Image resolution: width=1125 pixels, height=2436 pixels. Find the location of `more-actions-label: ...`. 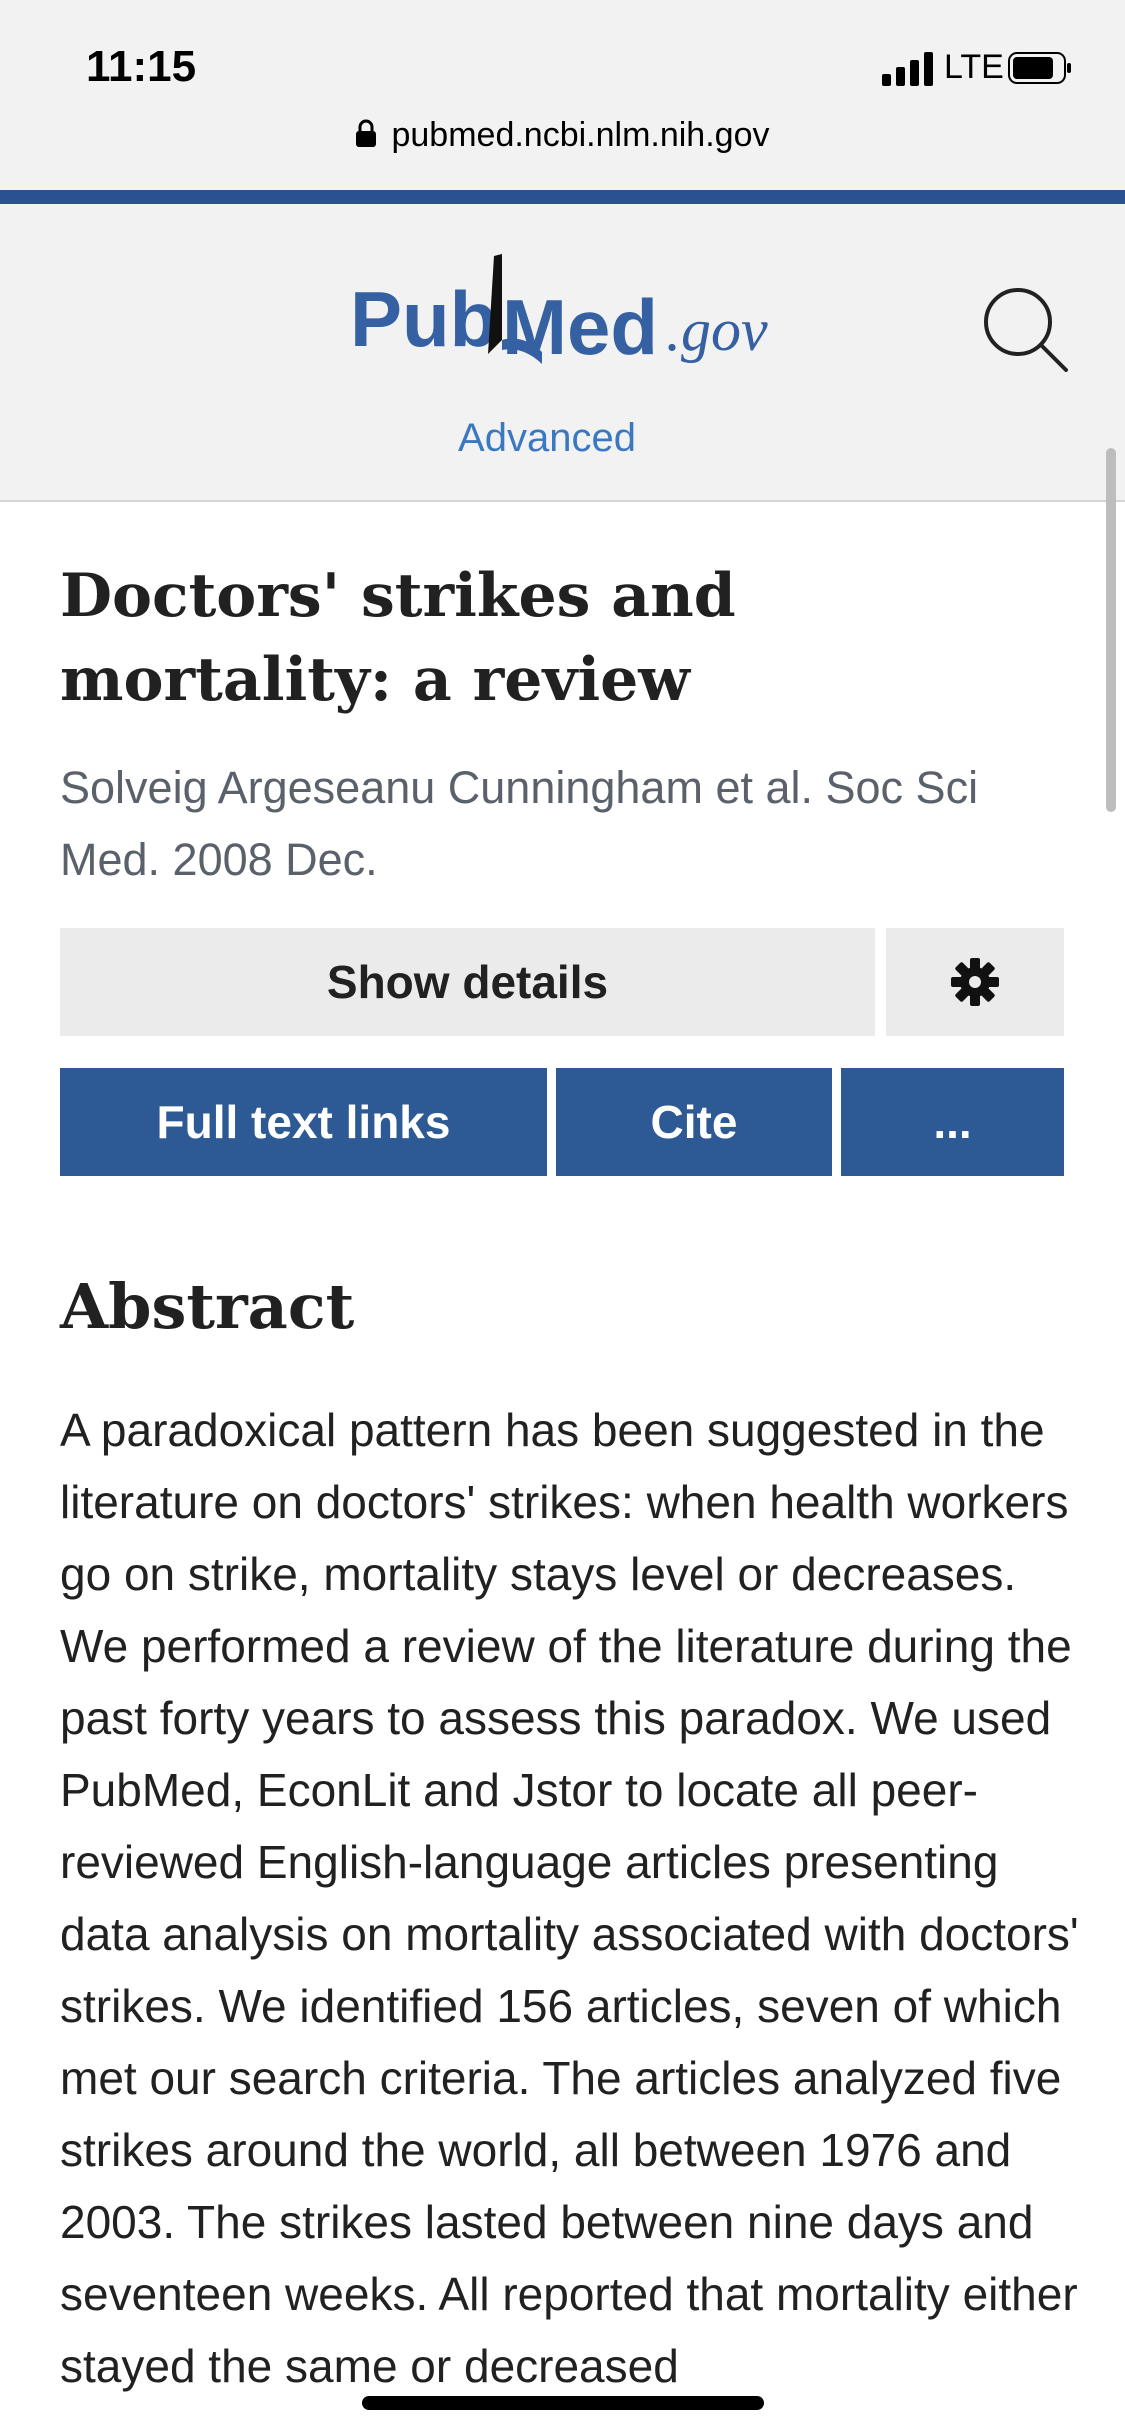

more-actions-label: ... is located at coordinates (952, 1122).